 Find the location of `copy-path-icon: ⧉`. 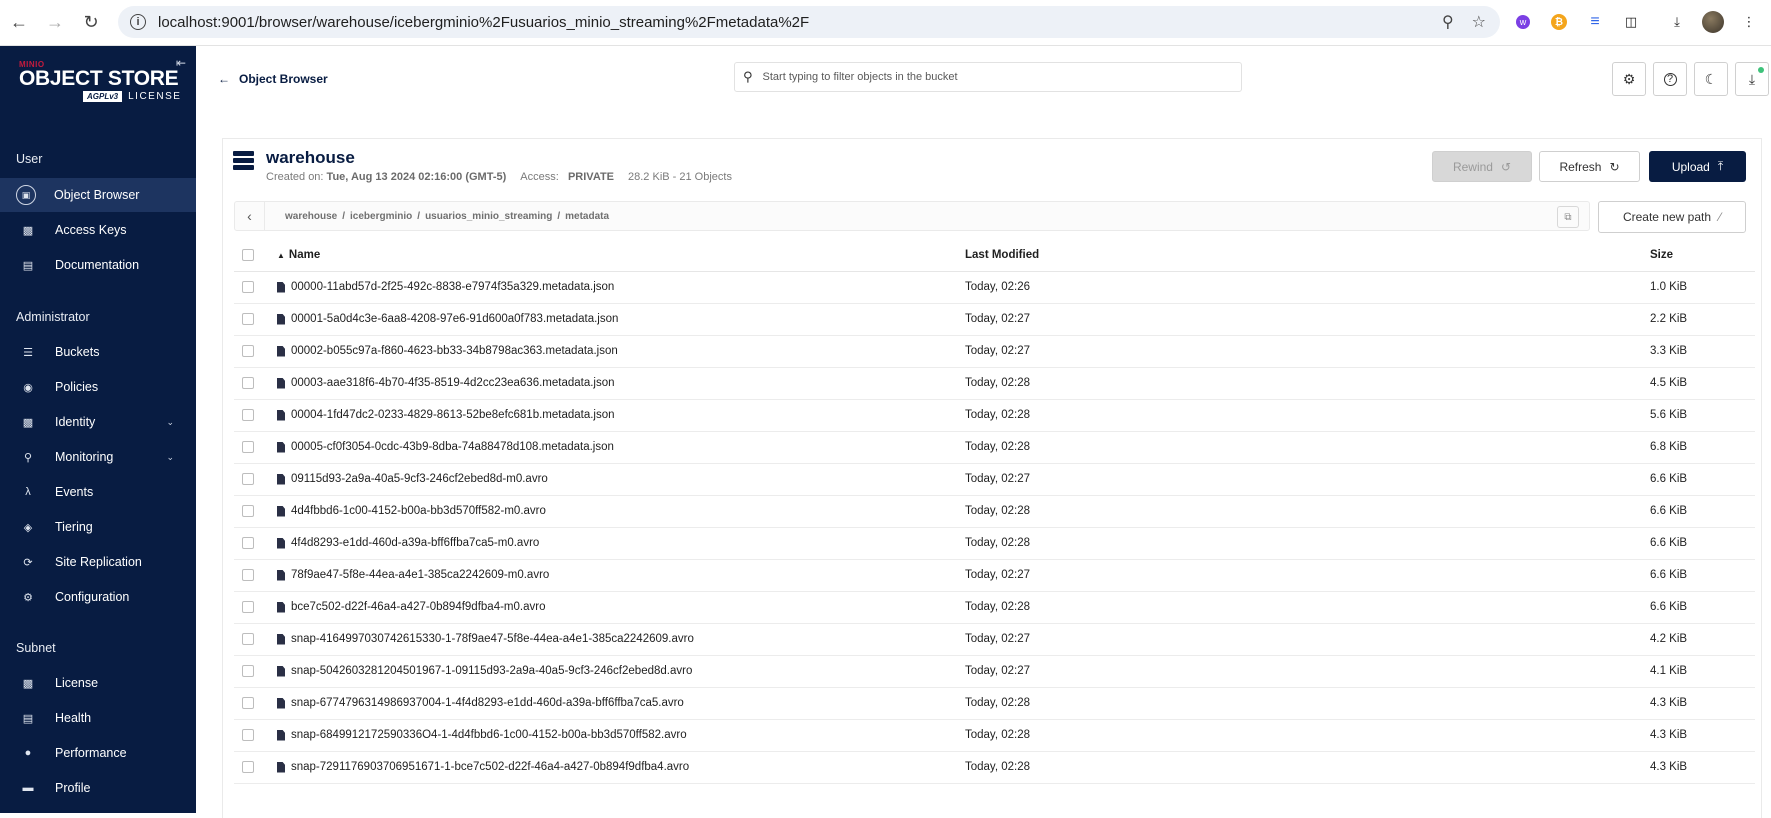

copy-path-icon: ⧉ is located at coordinates (1568, 217).